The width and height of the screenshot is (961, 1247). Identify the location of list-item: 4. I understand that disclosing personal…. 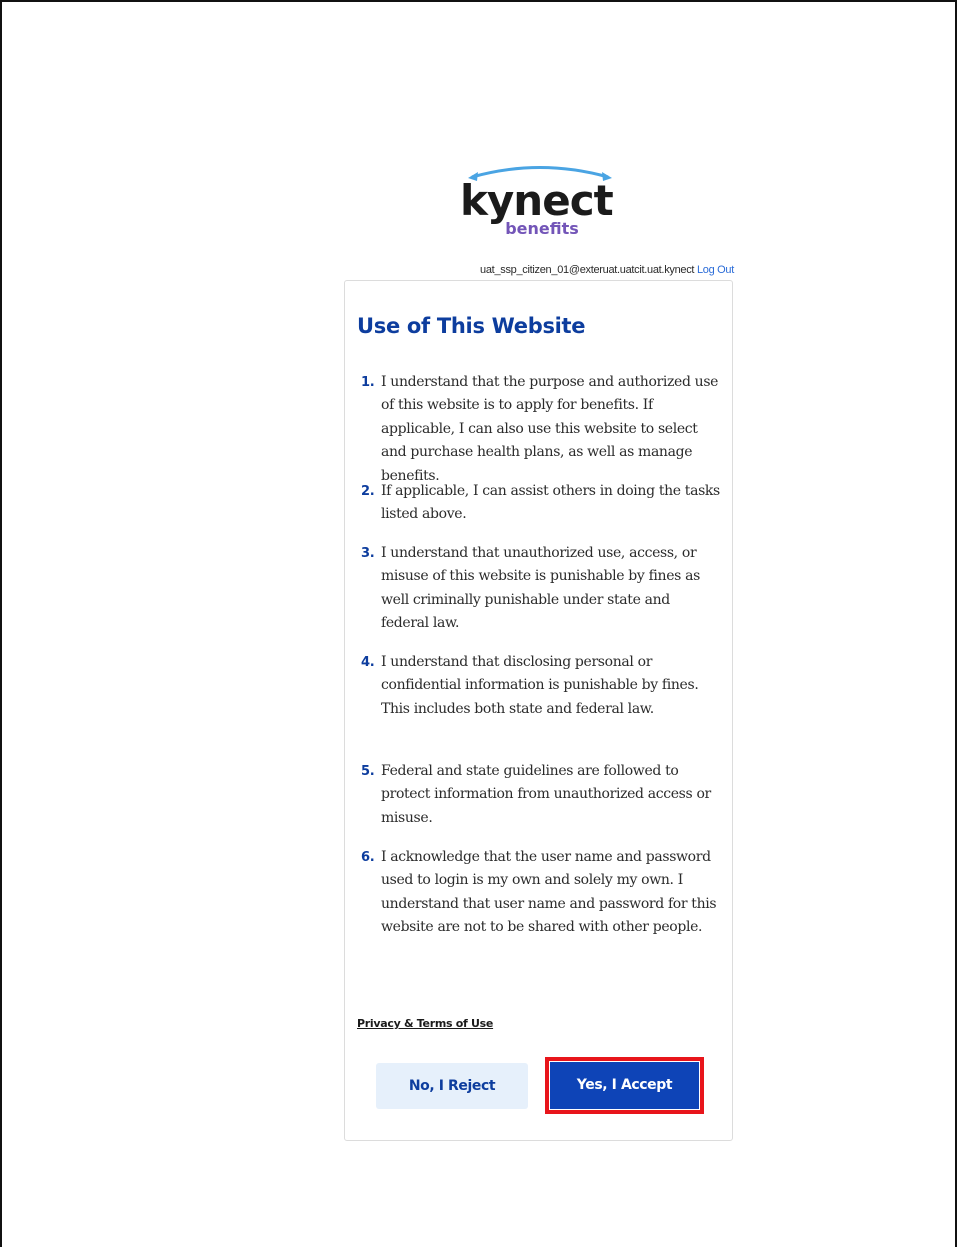
(541, 705).